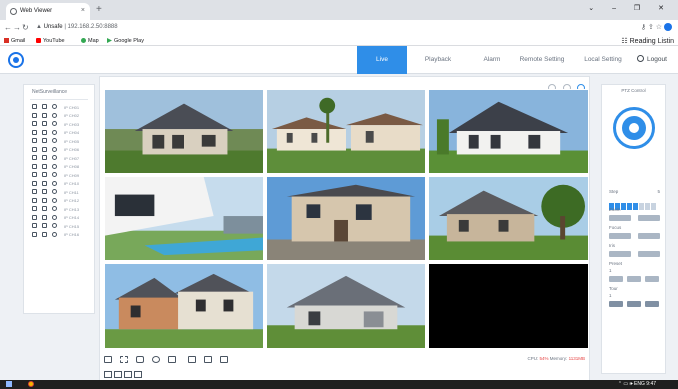  I want to click on tour-start-button, so click(616, 304).